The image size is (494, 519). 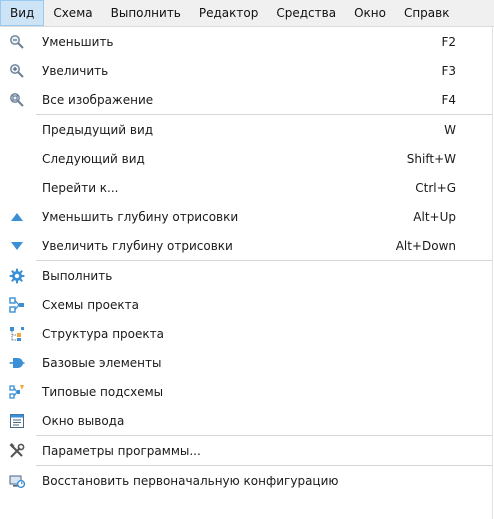 I want to click on menu-item-restore-config: Восстановить первоначальную конфигурацию, so click(x=246, y=480).